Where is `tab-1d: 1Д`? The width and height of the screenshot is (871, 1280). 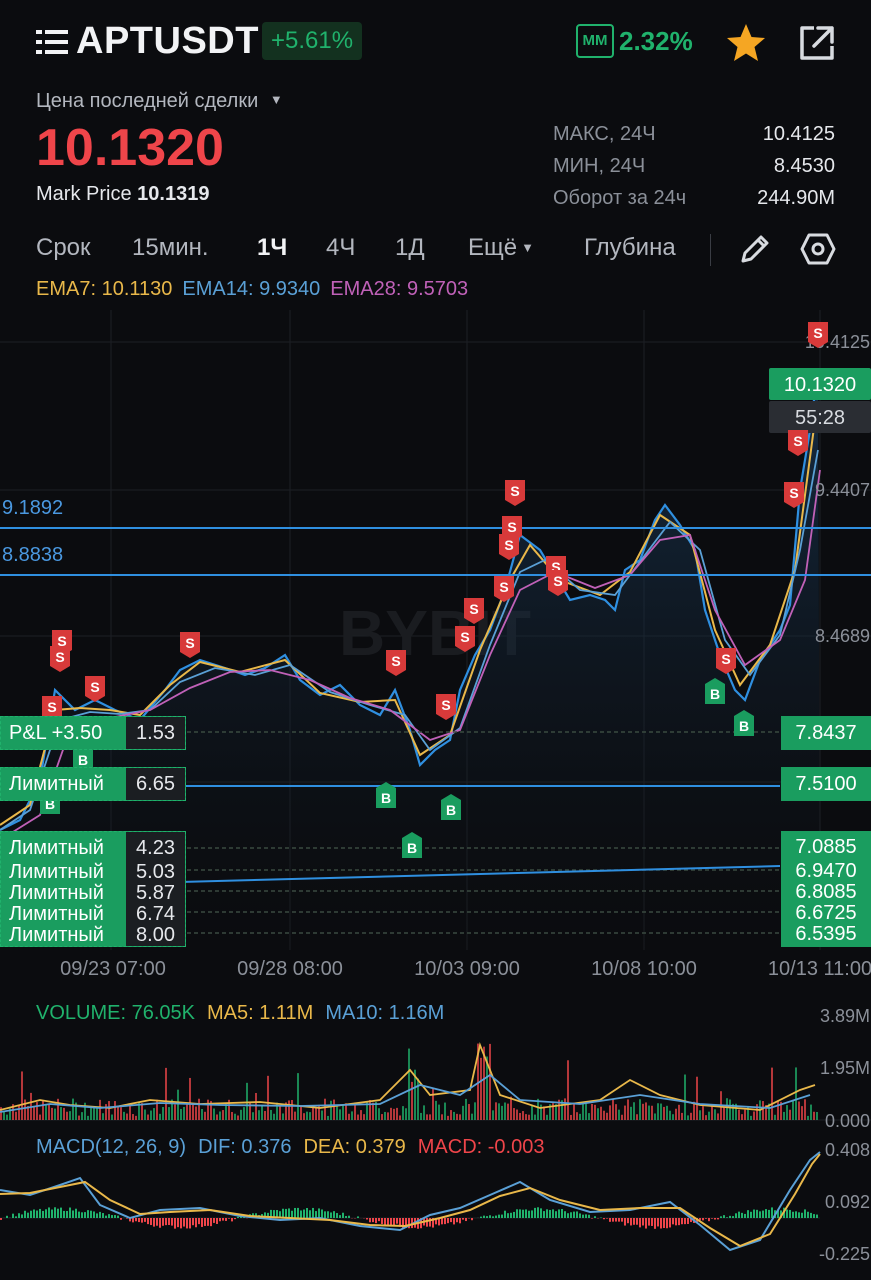
tab-1d: 1Д is located at coordinates (410, 248).